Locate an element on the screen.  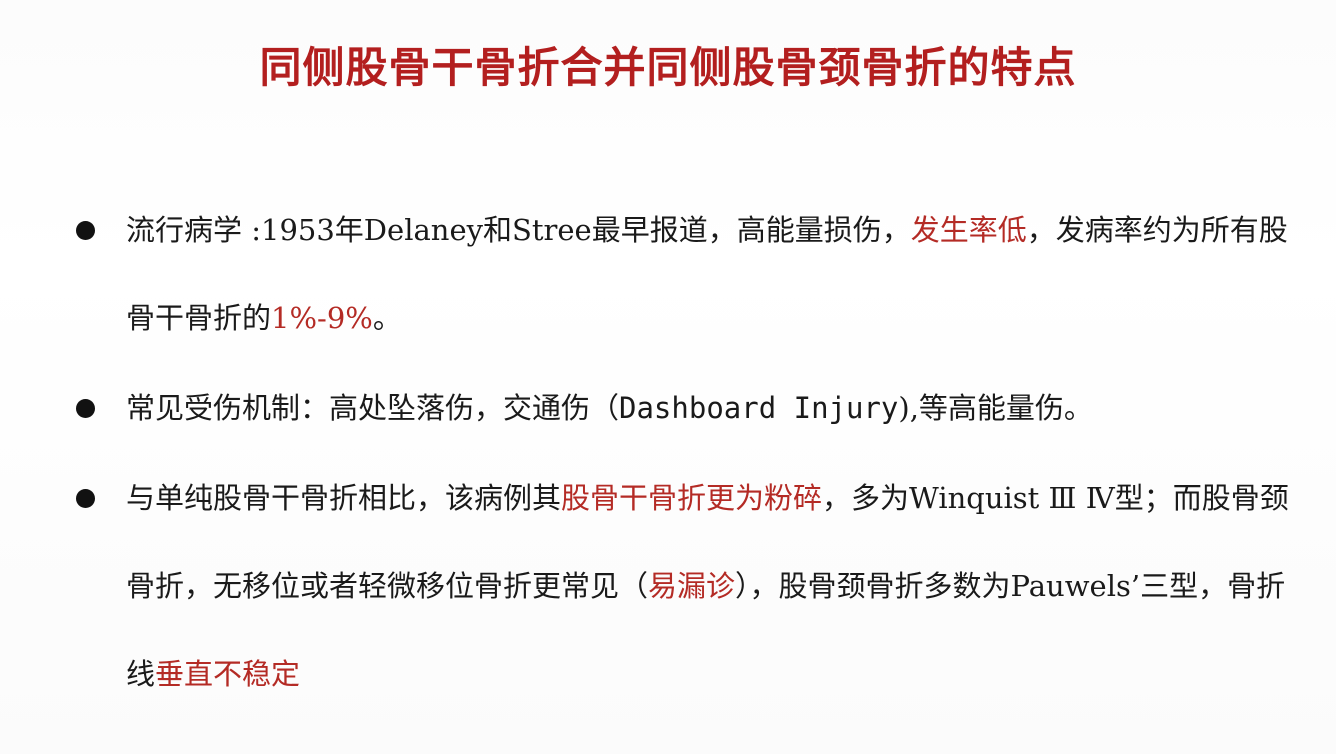
comminuted-highlight: 股骨干骨折更为粉碎 is located at coordinates (692, 498).